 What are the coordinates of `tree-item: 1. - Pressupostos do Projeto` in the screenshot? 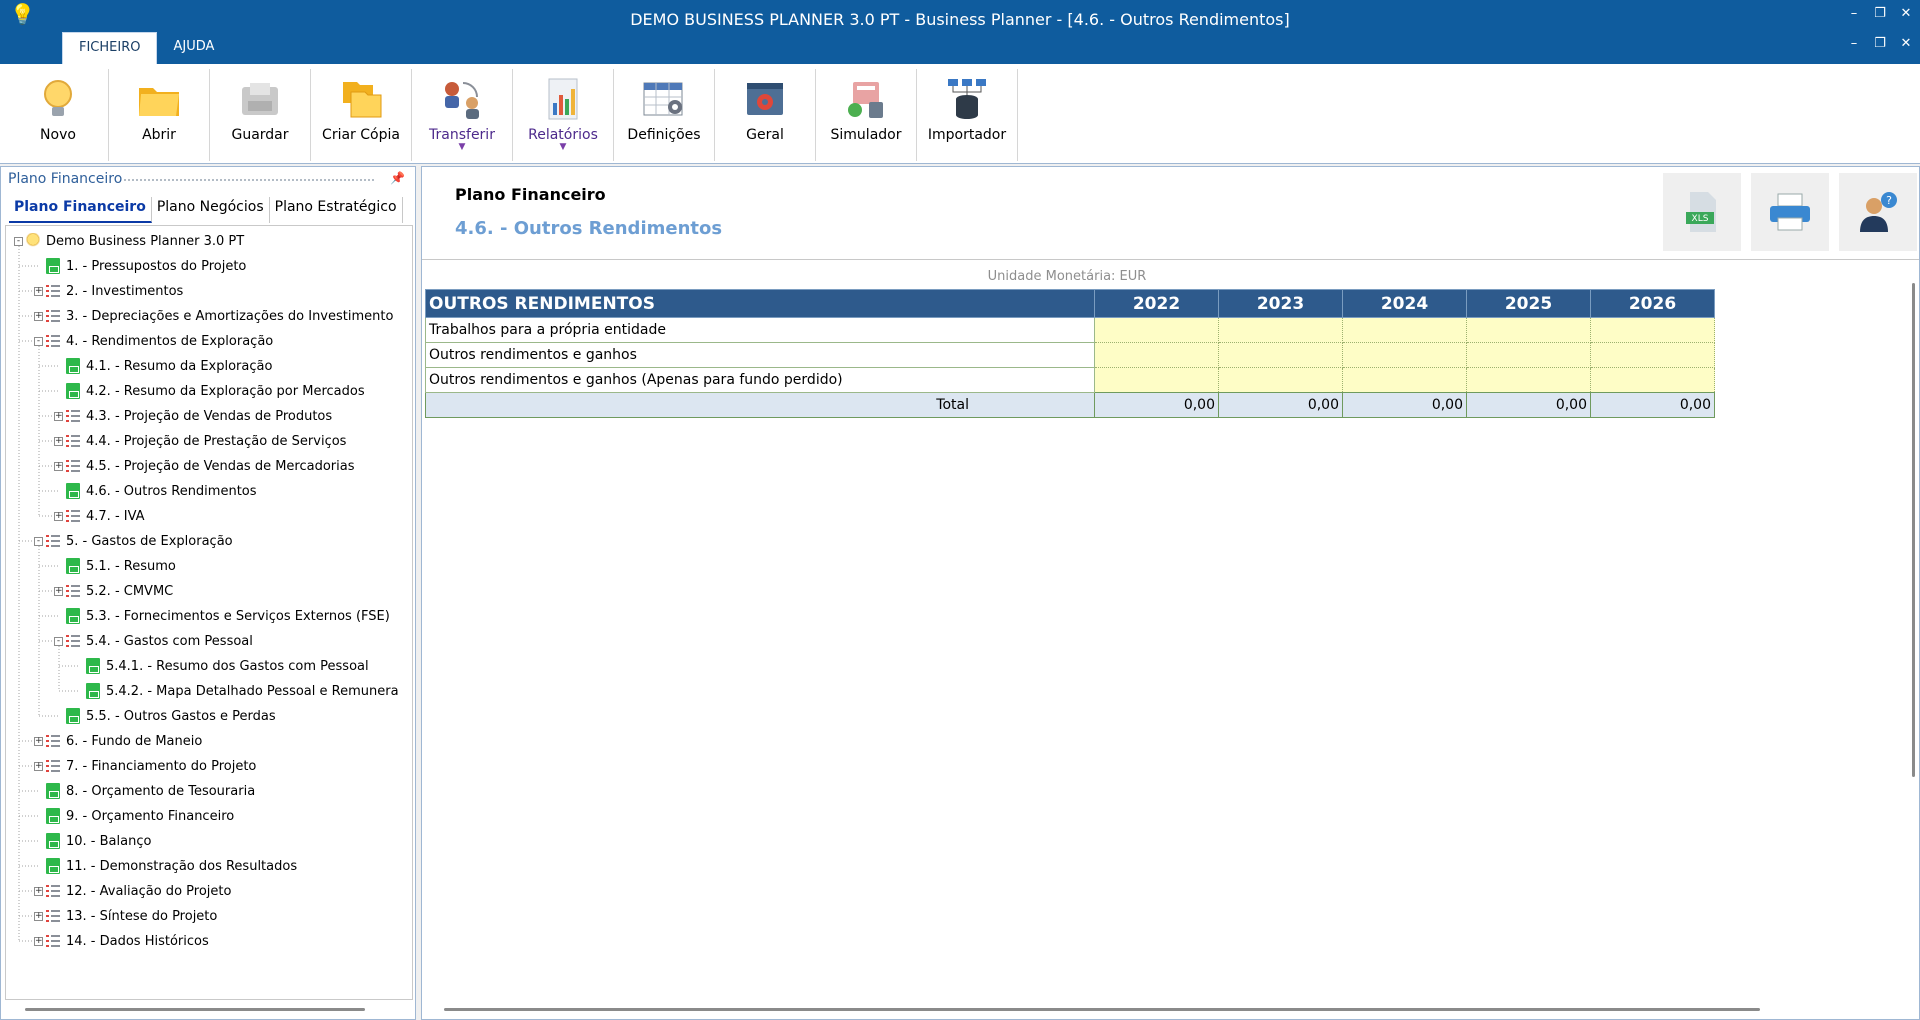 It's located at (140, 266).